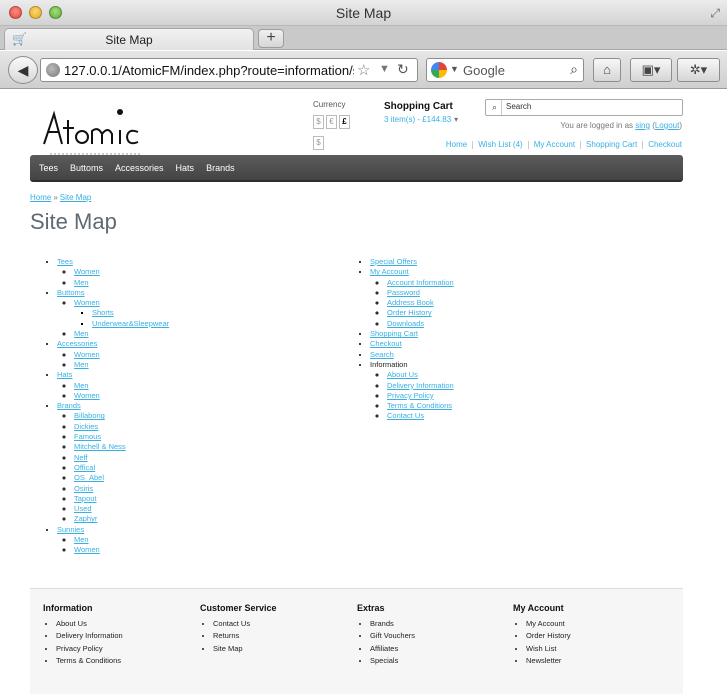 The width and height of the screenshot is (727, 694). Describe the element at coordinates (124, 624) in the screenshot. I see `footer-link: About Us` at that location.